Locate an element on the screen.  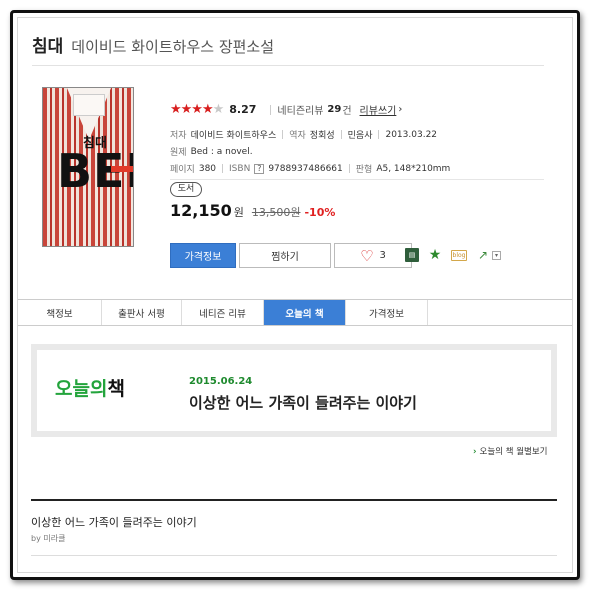
action-buttons: 가격정보 찜하기 ♡ 3 is located at coordinates (291, 255).